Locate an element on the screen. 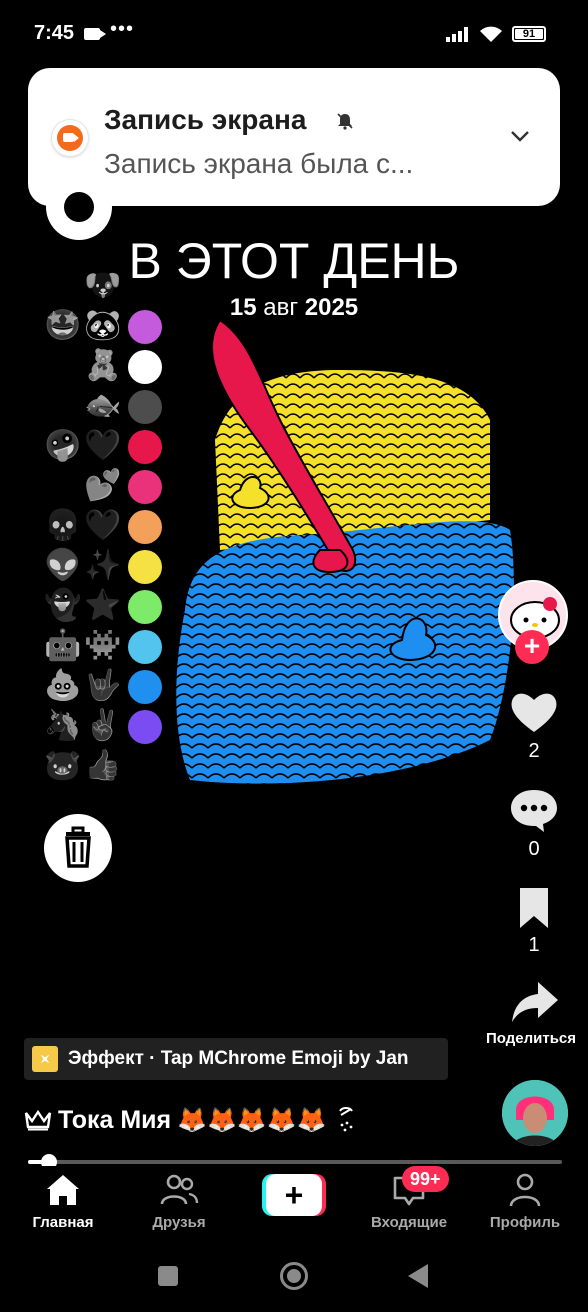 The width and height of the screenshot is (588, 1312). bookmark-icon is located at coordinates (534, 908).